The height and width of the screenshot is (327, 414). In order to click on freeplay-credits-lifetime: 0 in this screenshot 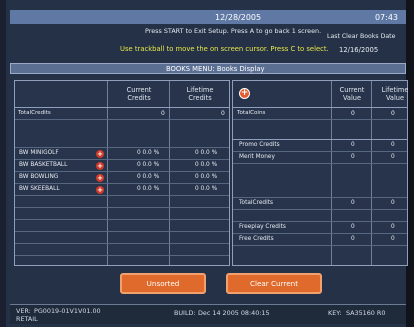, I will do `click(393, 227)`.